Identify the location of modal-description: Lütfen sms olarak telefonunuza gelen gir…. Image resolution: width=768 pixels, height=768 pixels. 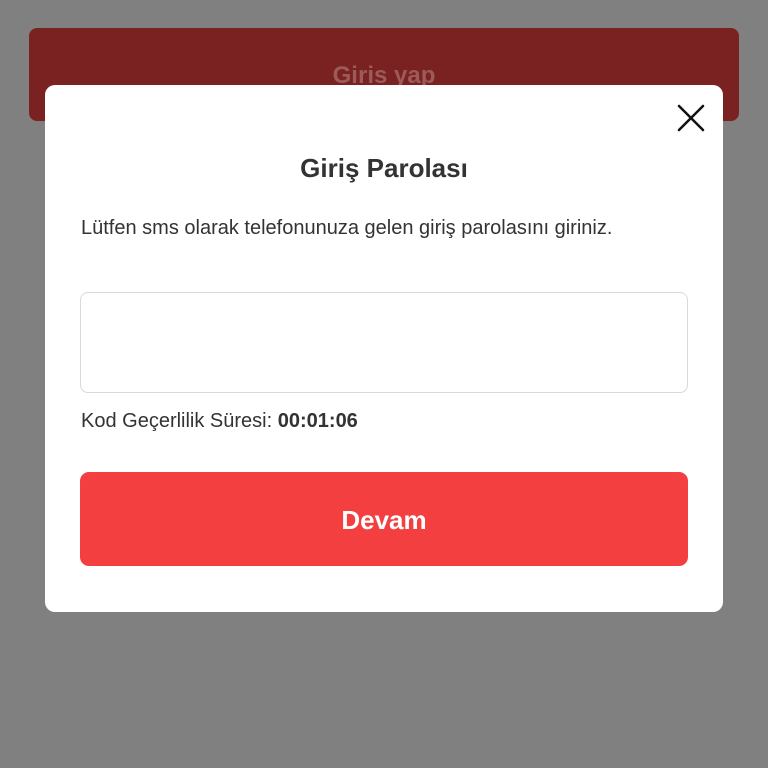
(347, 228).